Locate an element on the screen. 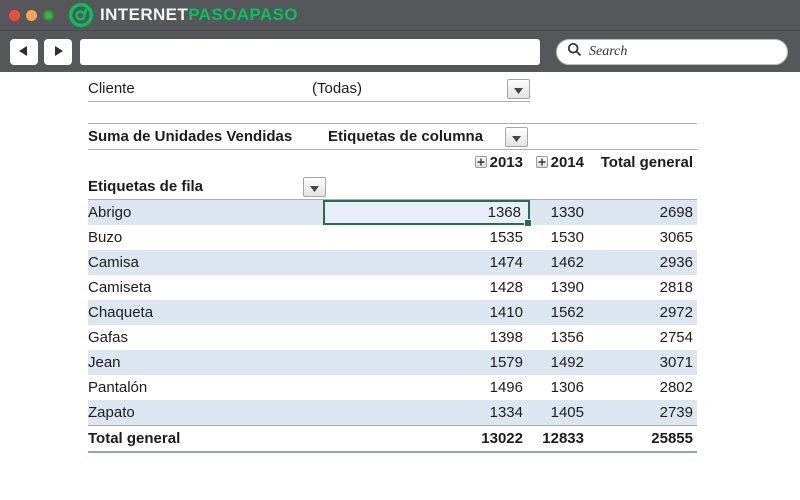 The height and width of the screenshot is (500, 800). cell-value: 1562 is located at coordinates (559, 312).